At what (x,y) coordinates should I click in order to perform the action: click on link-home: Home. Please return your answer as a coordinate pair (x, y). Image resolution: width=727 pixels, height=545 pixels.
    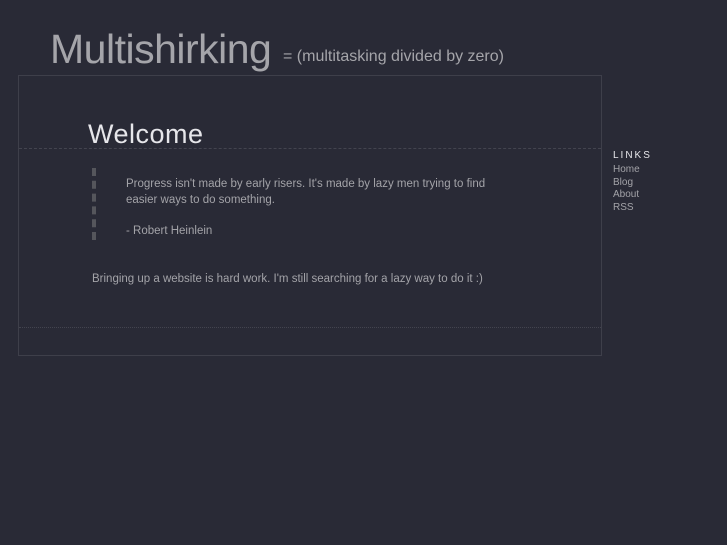
    Looking at the image, I should click on (632, 170).